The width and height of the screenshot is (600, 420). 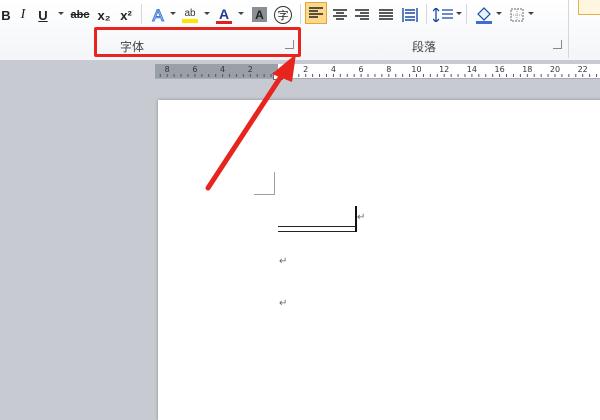 What do you see at coordinates (241, 13) in the screenshot?
I see `font-color-dropdown-icon` at bounding box center [241, 13].